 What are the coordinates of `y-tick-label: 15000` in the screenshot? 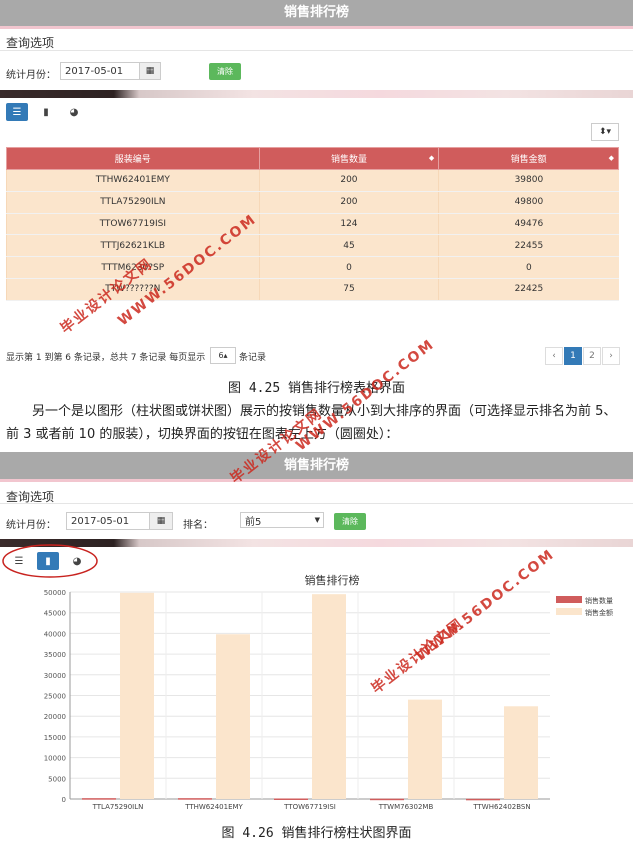 It's located at (55, 738).